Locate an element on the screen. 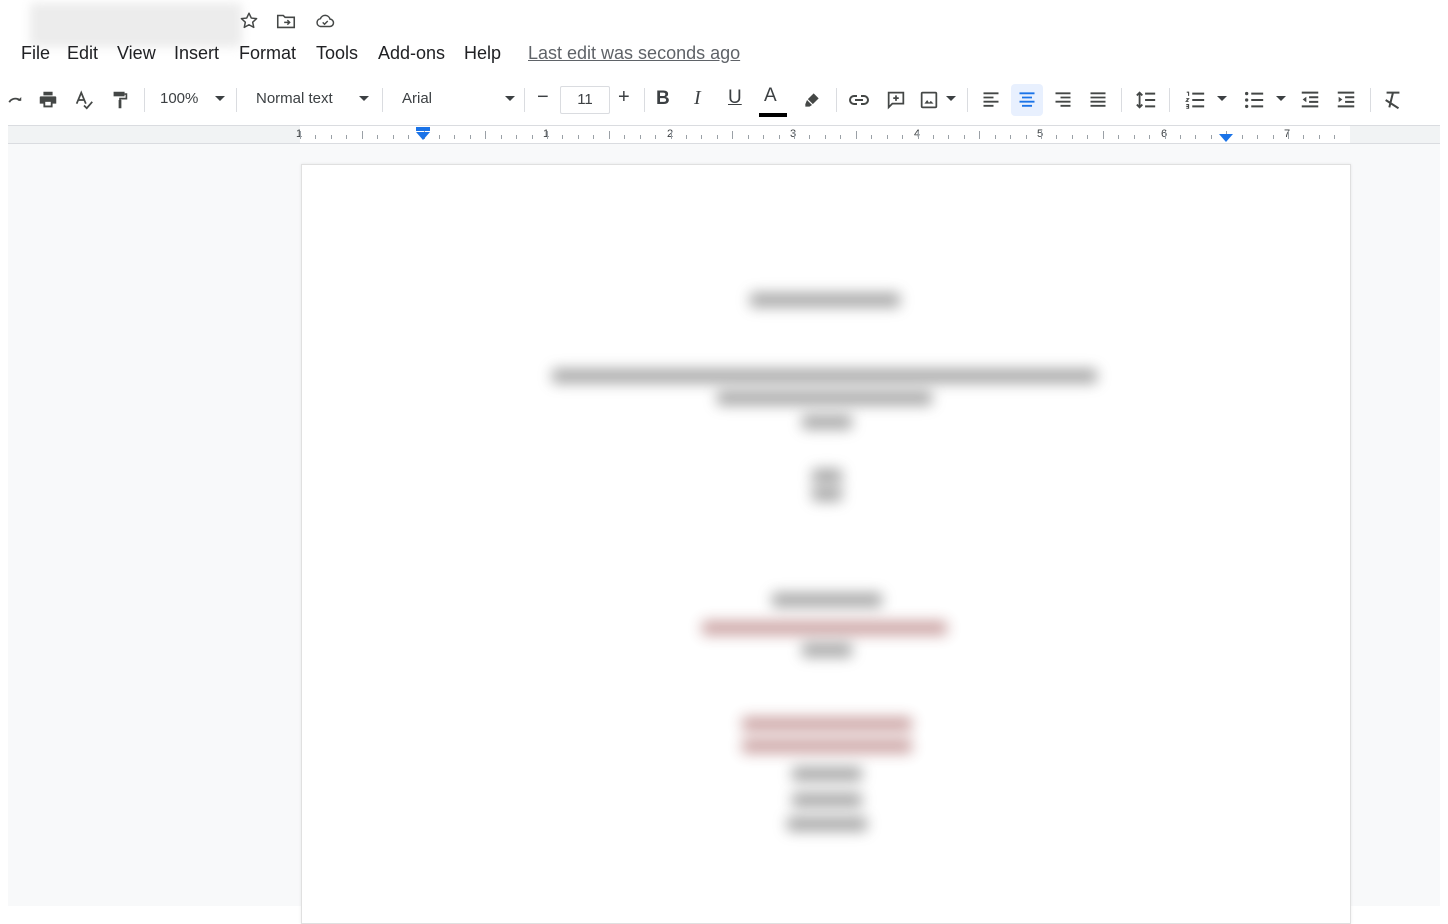 This screenshot has height=924, width=1448. zoom-select: 100% is located at coordinates (179, 98).